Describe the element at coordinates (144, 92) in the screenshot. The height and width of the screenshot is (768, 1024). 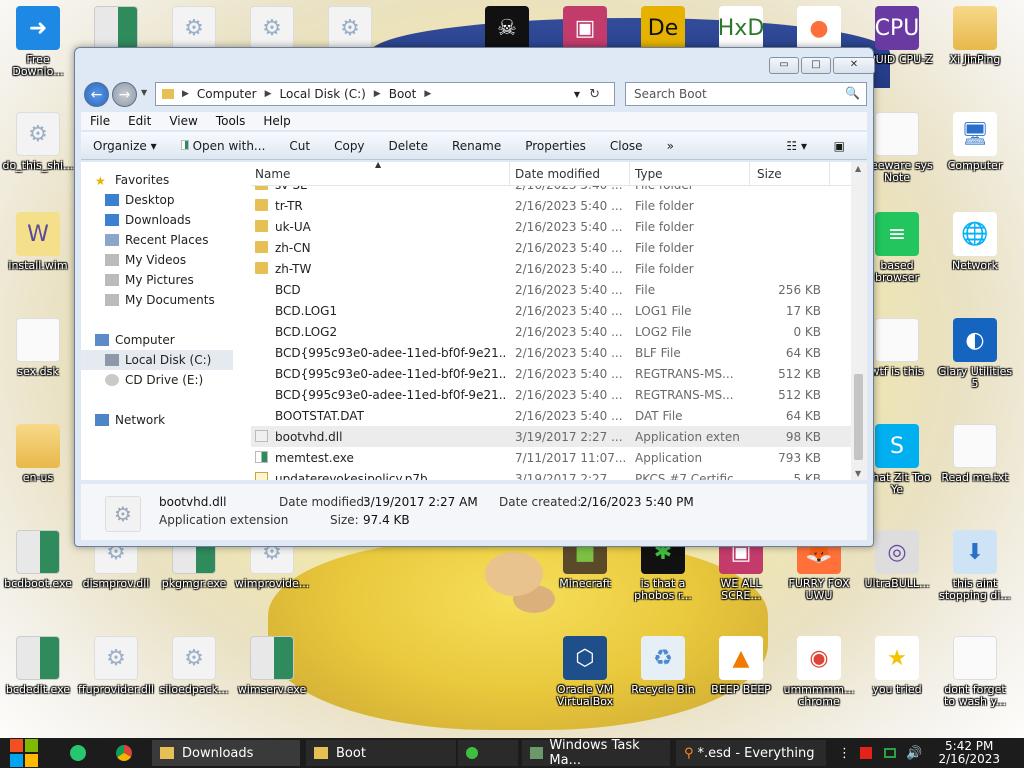
I see `history-dropdown-icon: ▼` at that location.